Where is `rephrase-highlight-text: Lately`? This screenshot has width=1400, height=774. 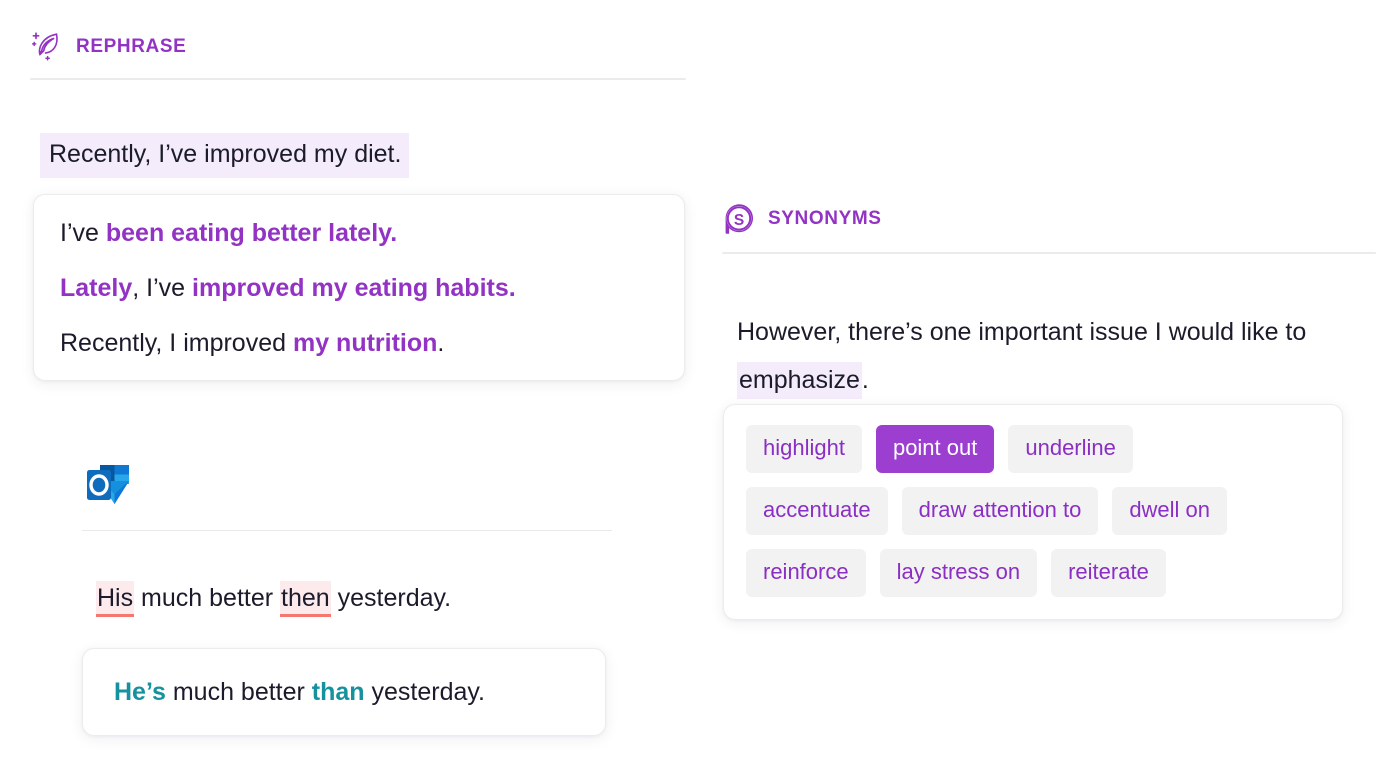 rephrase-highlight-text: Lately is located at coordinates (96, 288).